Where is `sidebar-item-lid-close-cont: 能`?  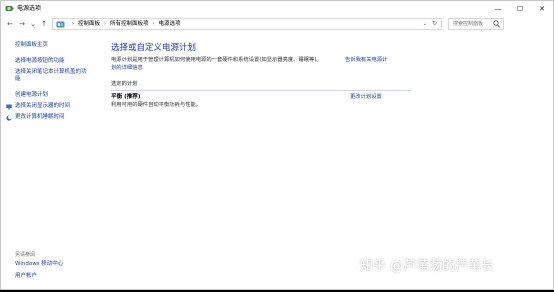 sidebar-item-lid-close-cont: 能 is located at coordinates (18, 79).